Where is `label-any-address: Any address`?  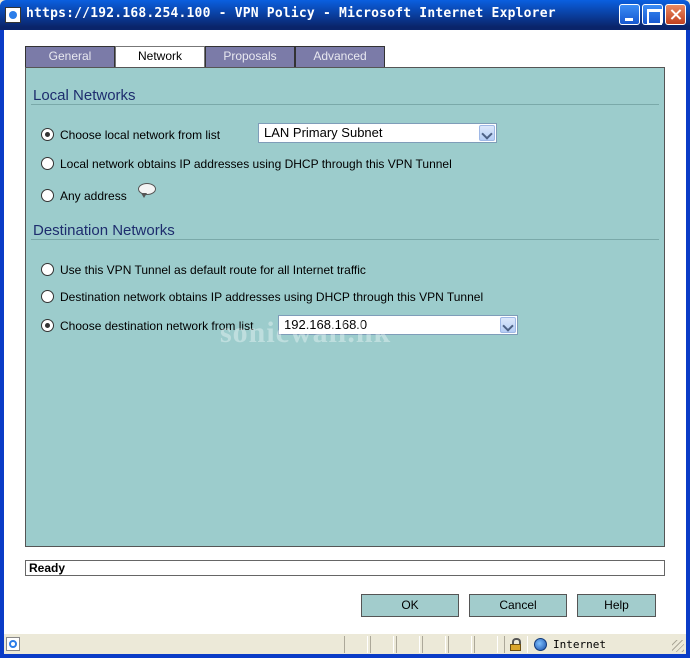 label-any-address: Any address is located at coordinates (93, 196).